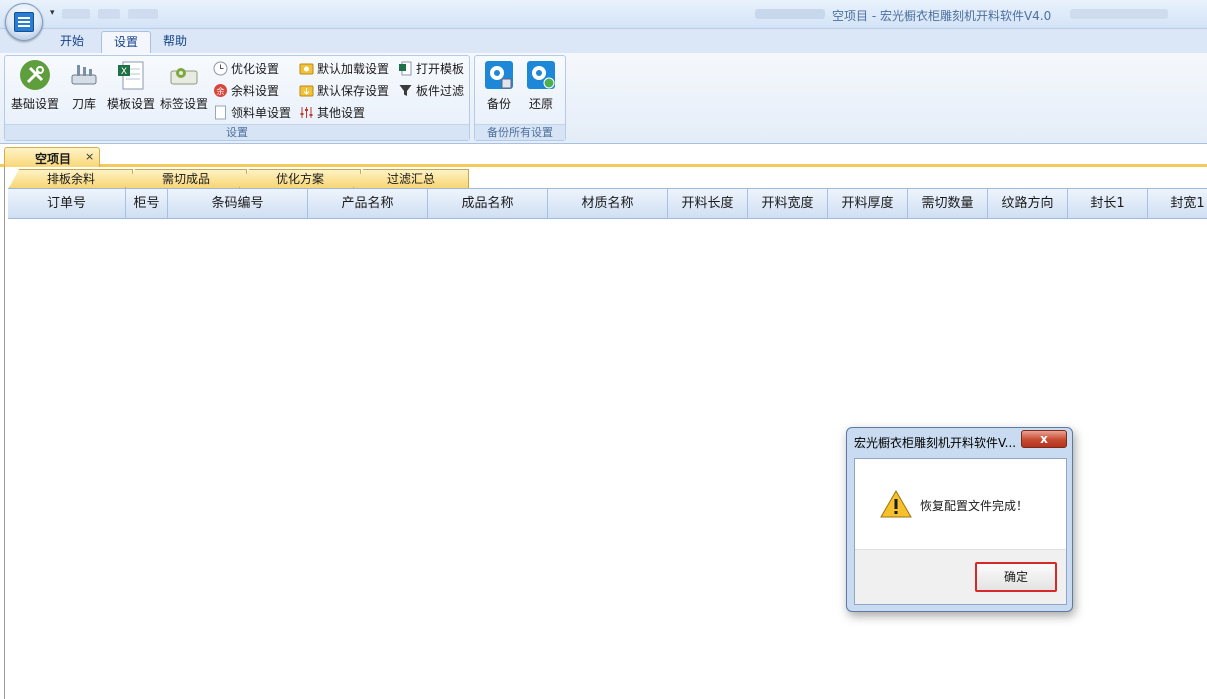 This screenshot has width=1207, height=699. Describe the element at coordinates (67, 203) in the screenshot. I see `column-header-order-no: 订单号` at that location.